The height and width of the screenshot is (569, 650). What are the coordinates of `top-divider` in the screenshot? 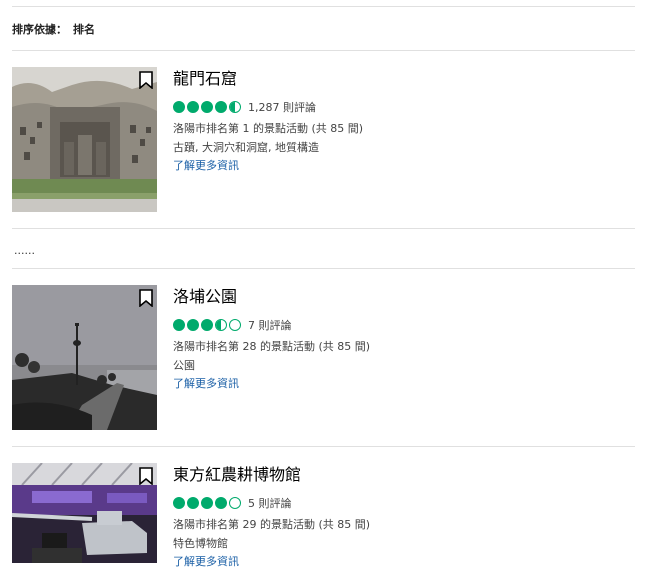 It's located at (323, 6).